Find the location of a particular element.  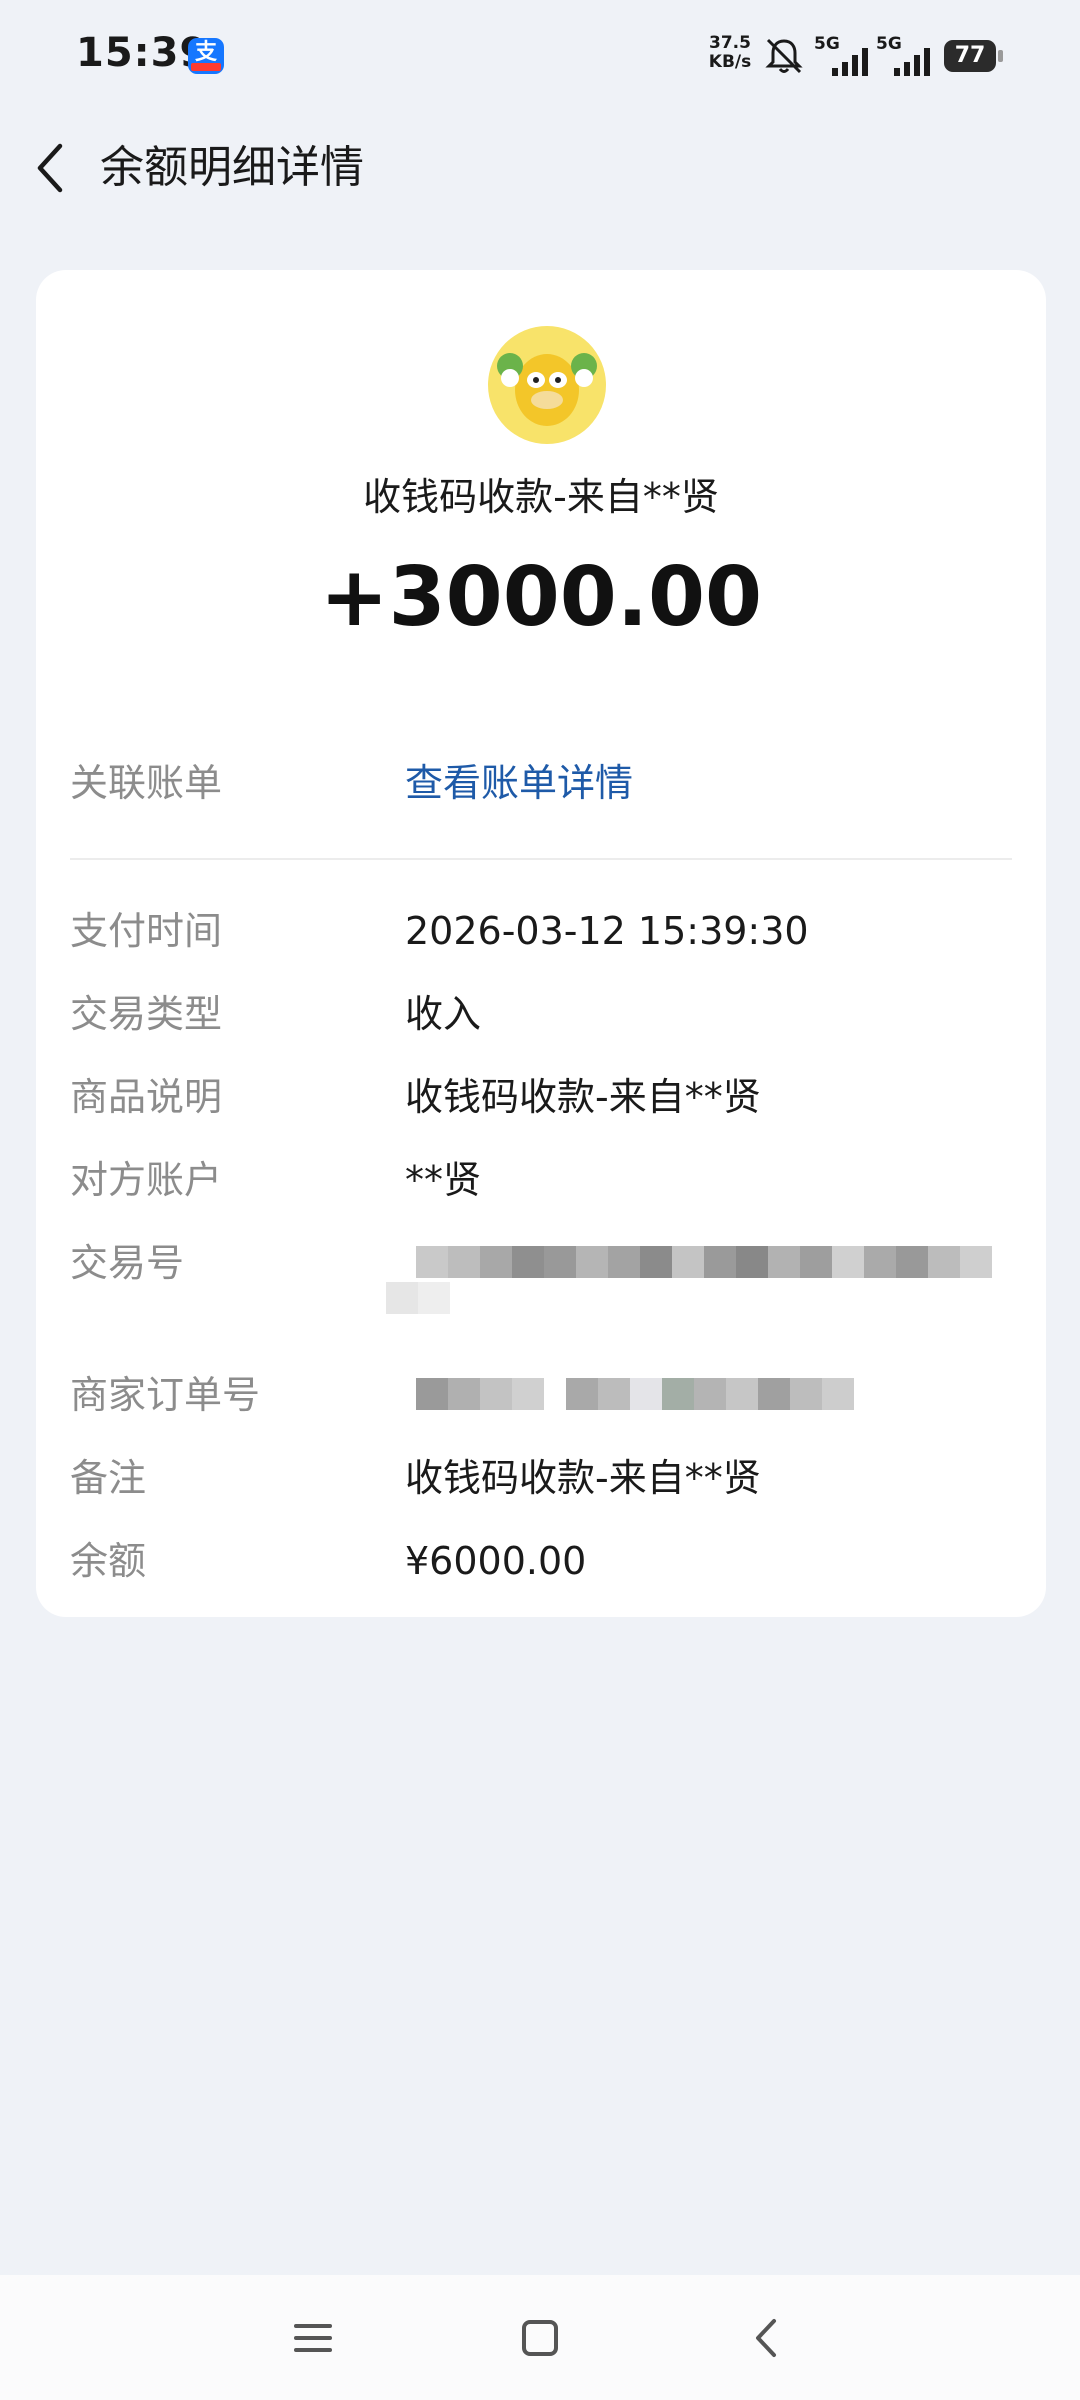

menu-icon is located at coordinates (313, 2338).